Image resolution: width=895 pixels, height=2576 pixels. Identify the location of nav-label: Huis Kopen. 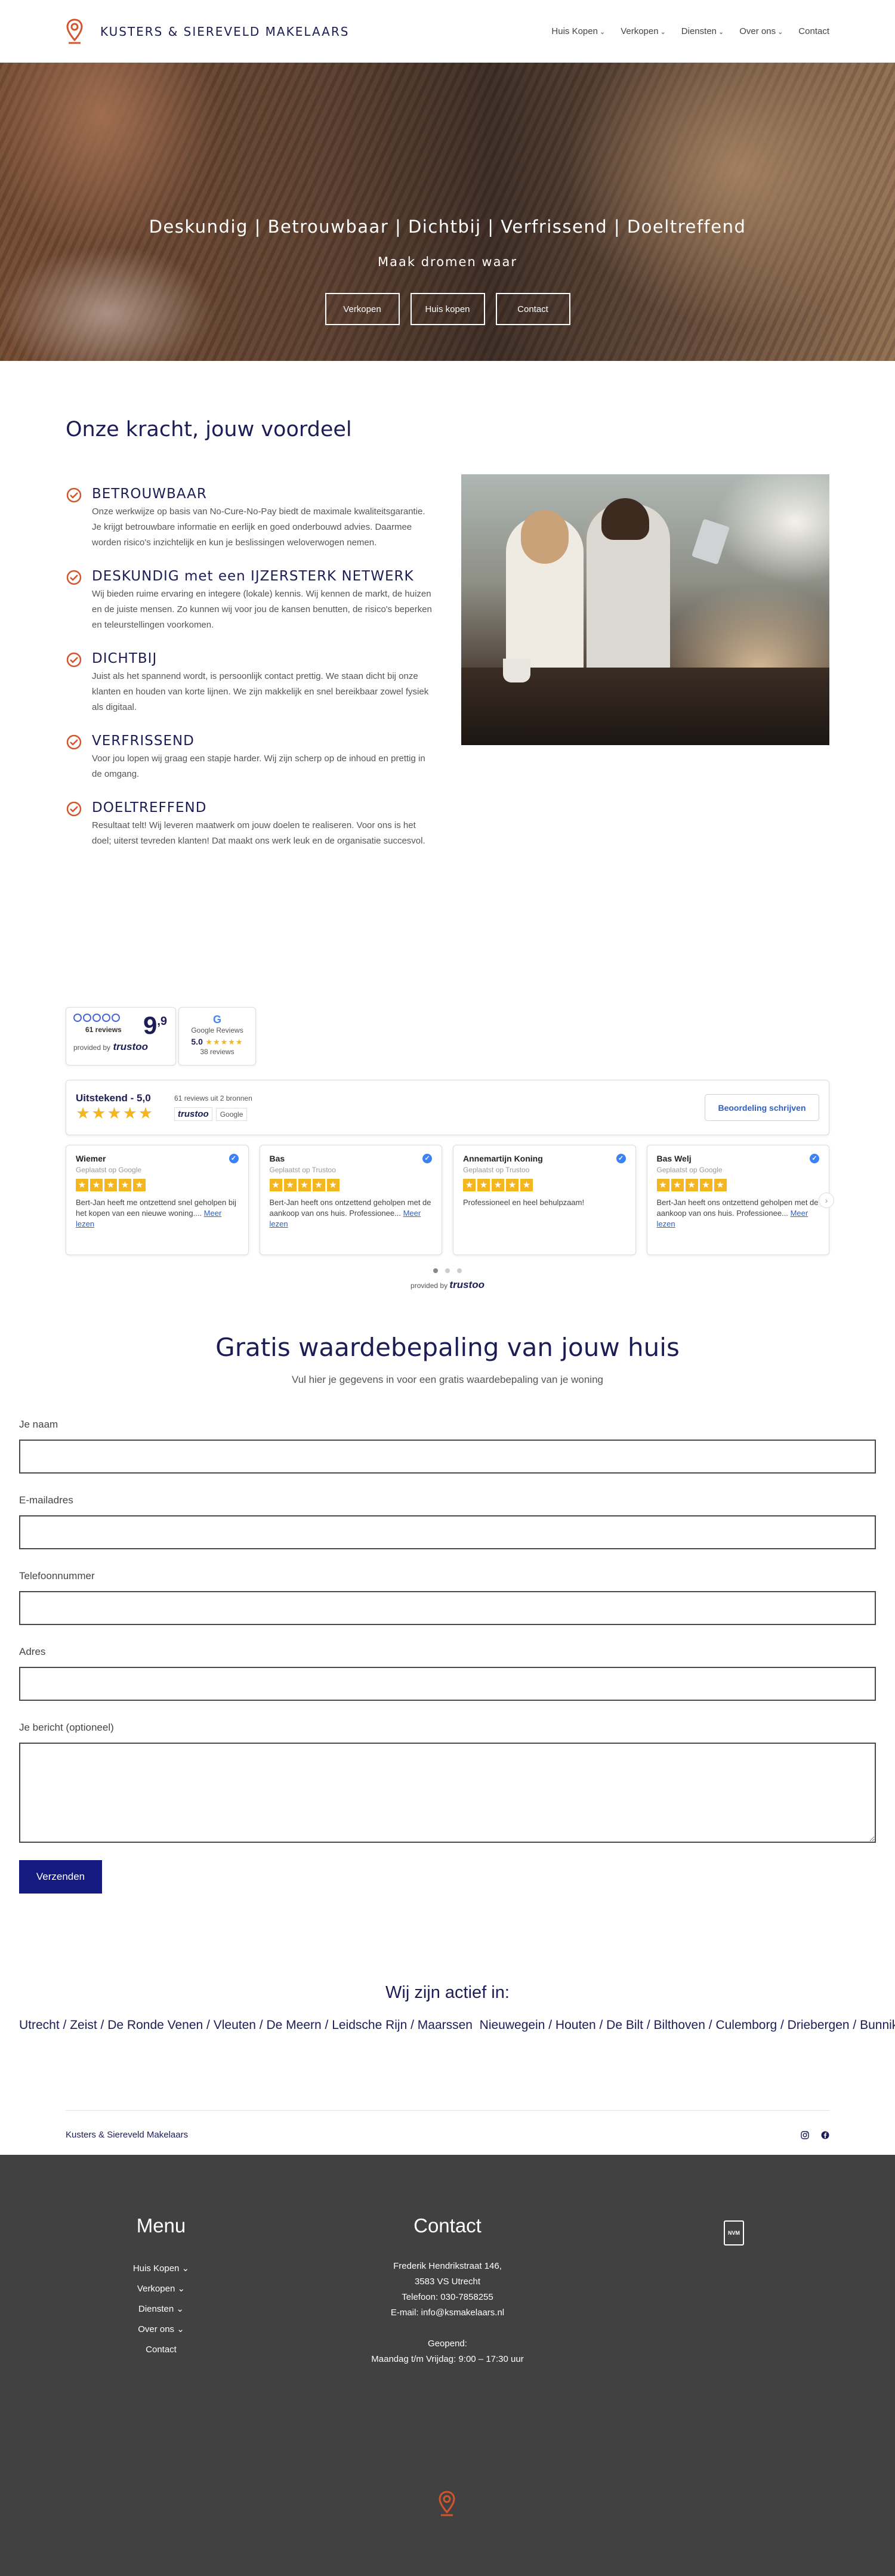
(574, 31).